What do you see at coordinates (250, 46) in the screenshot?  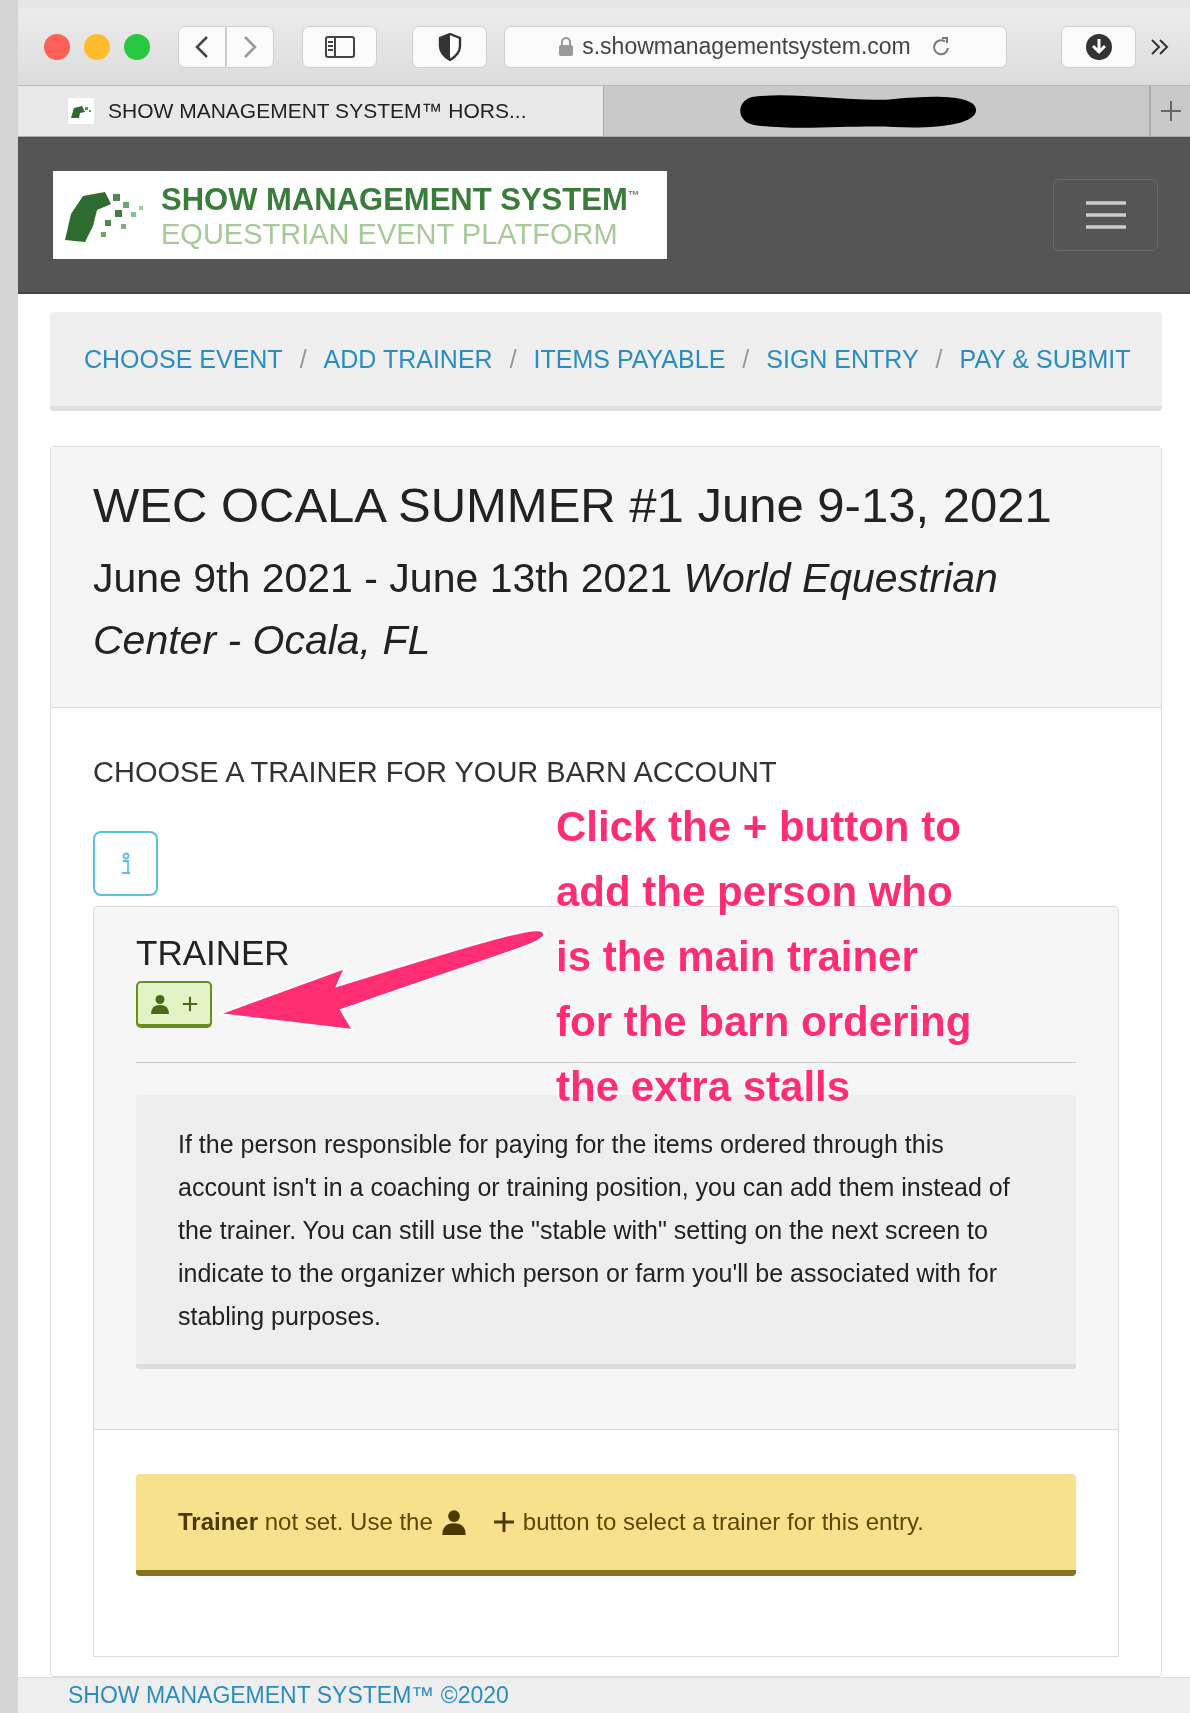 I see `chevron-right-icon` at bounding box center [250, 46].